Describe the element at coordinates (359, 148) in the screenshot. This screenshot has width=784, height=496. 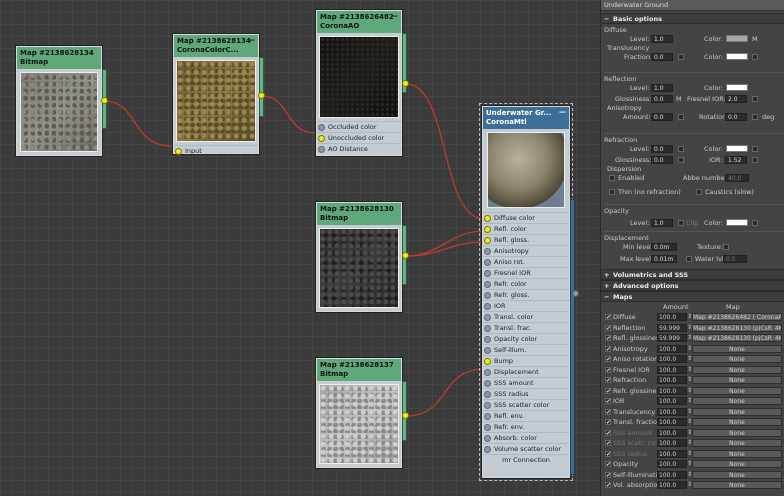
I see `slot-ao-distance: AO Distance` at that location.